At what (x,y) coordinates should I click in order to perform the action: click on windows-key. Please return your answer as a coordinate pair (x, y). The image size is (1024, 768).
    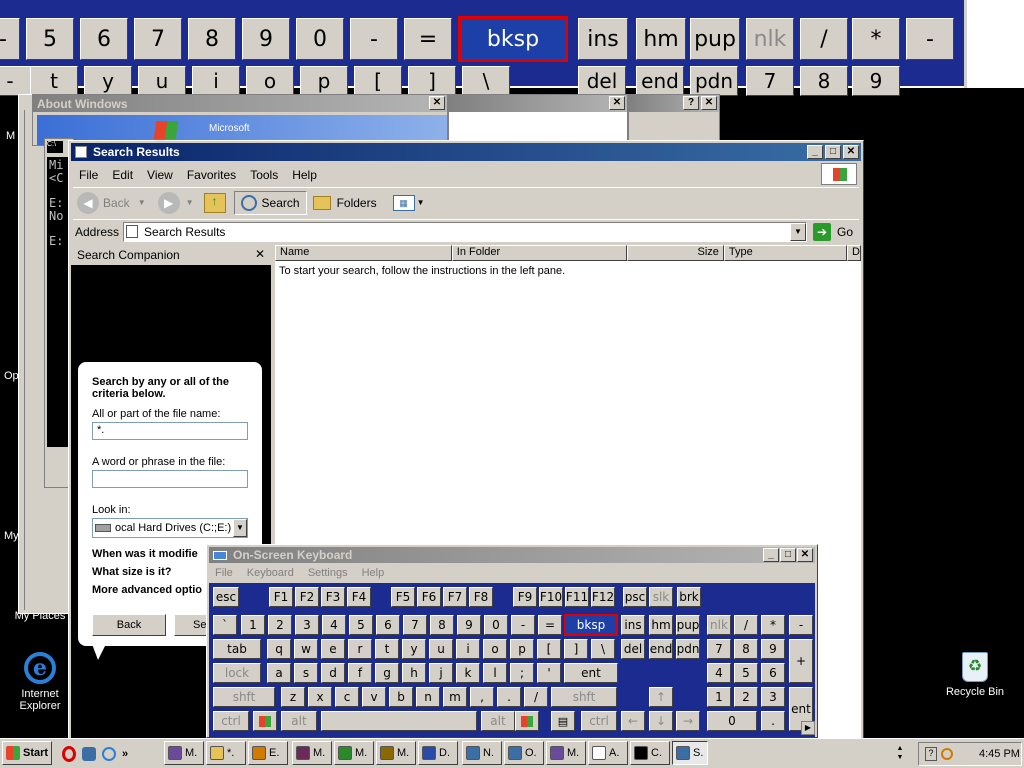
    Looking at the image, I should click on (527, 721).